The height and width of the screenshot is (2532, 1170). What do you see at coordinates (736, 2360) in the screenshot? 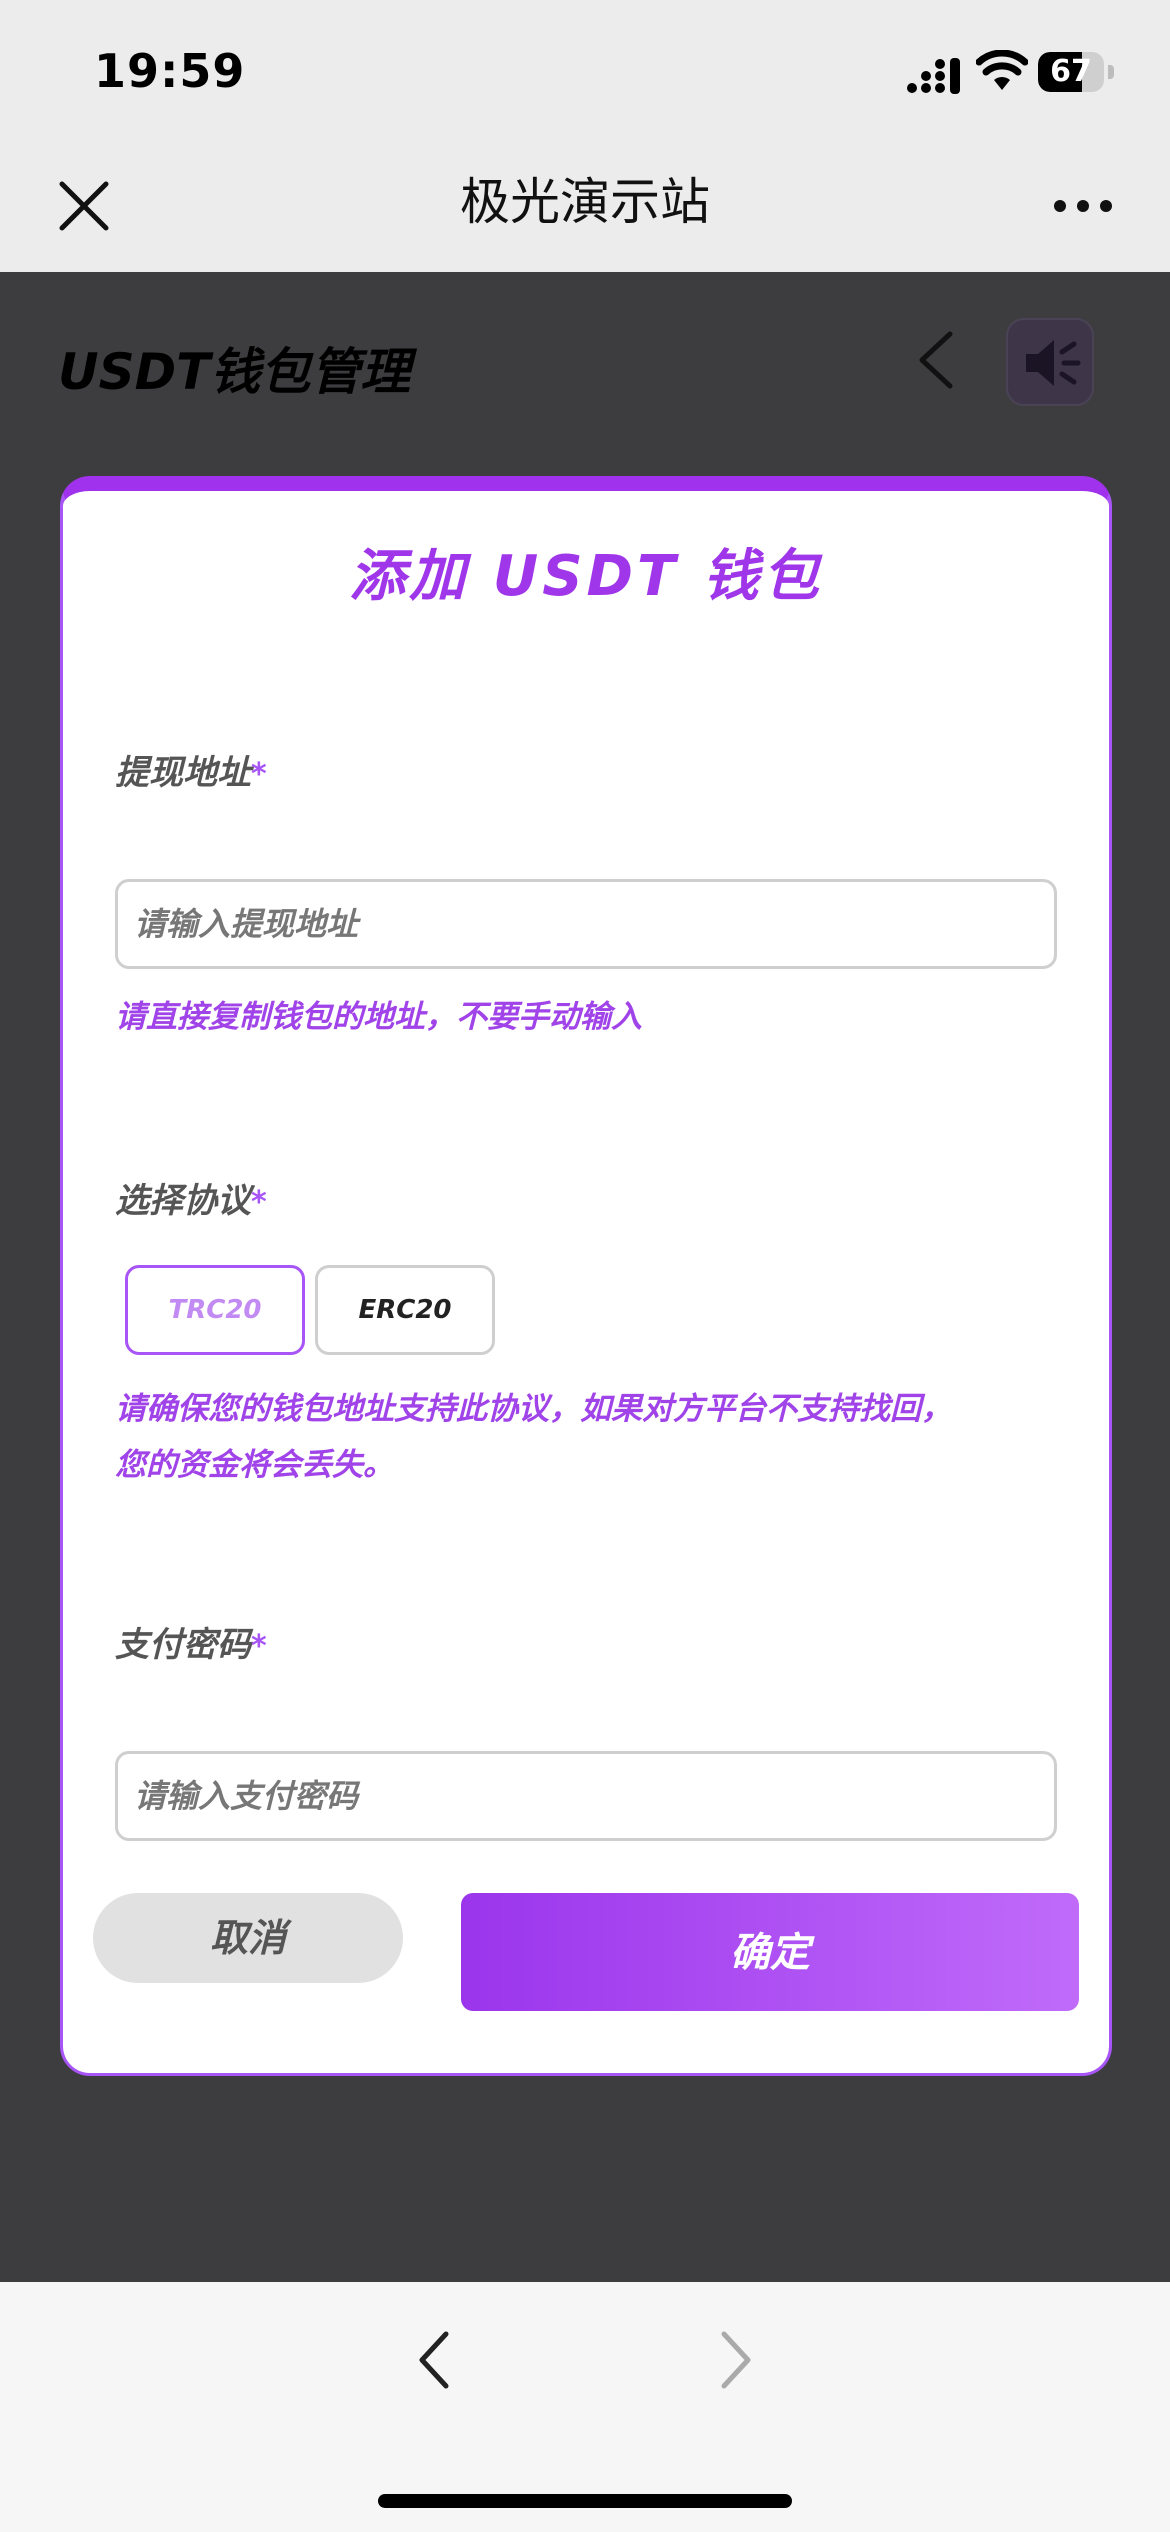
I see `browser-forward-icon` at bounding box center [736, 2360].